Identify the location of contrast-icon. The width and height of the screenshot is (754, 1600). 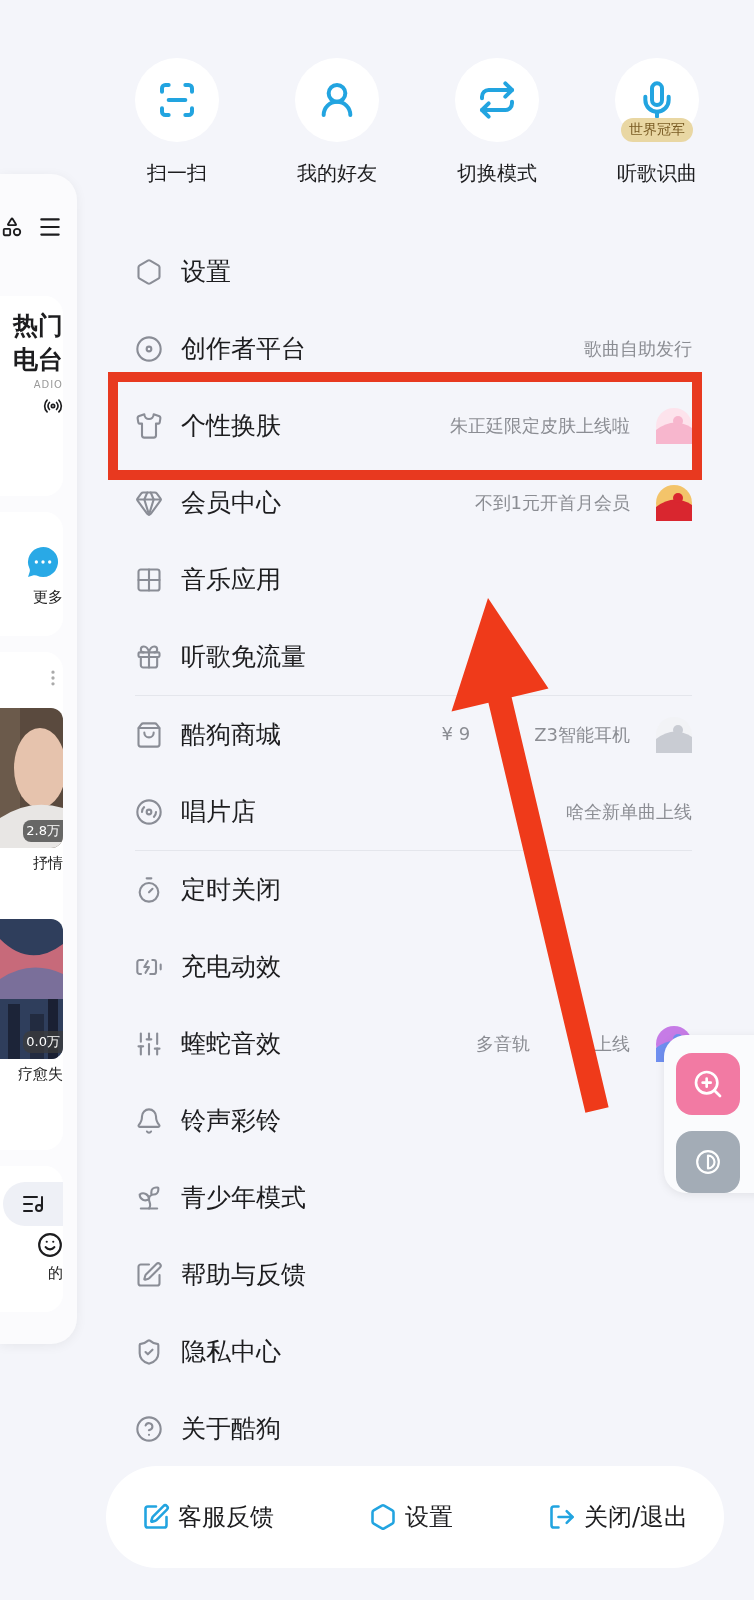
(708, 1162).